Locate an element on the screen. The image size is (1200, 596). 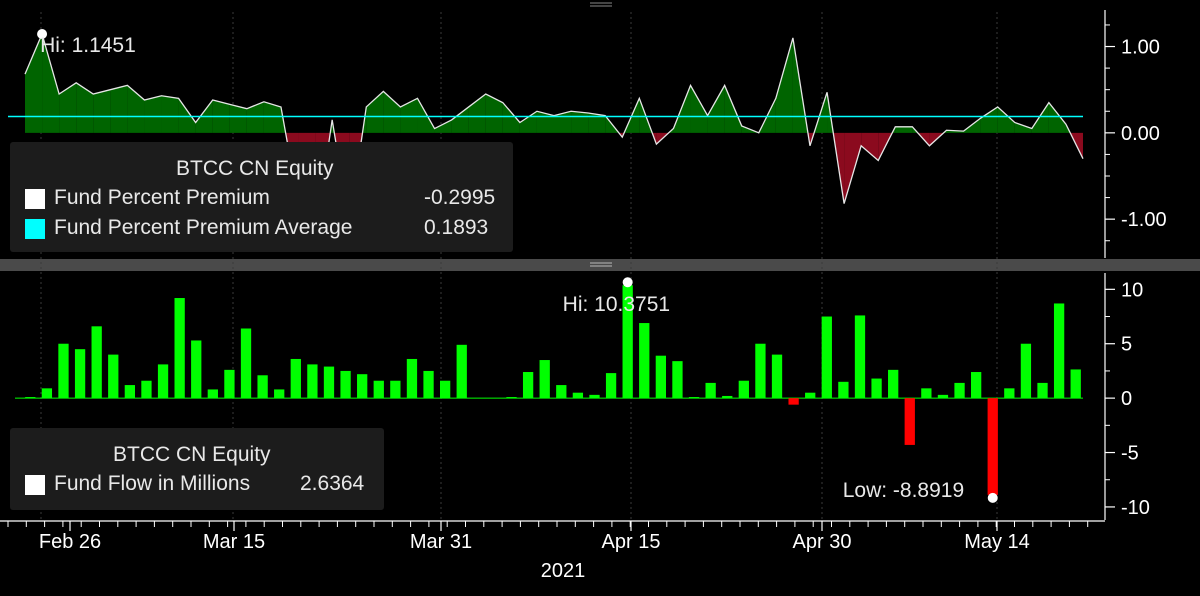
date-axis-tick-label: Mar 31 is located at coordinates (441, 542).